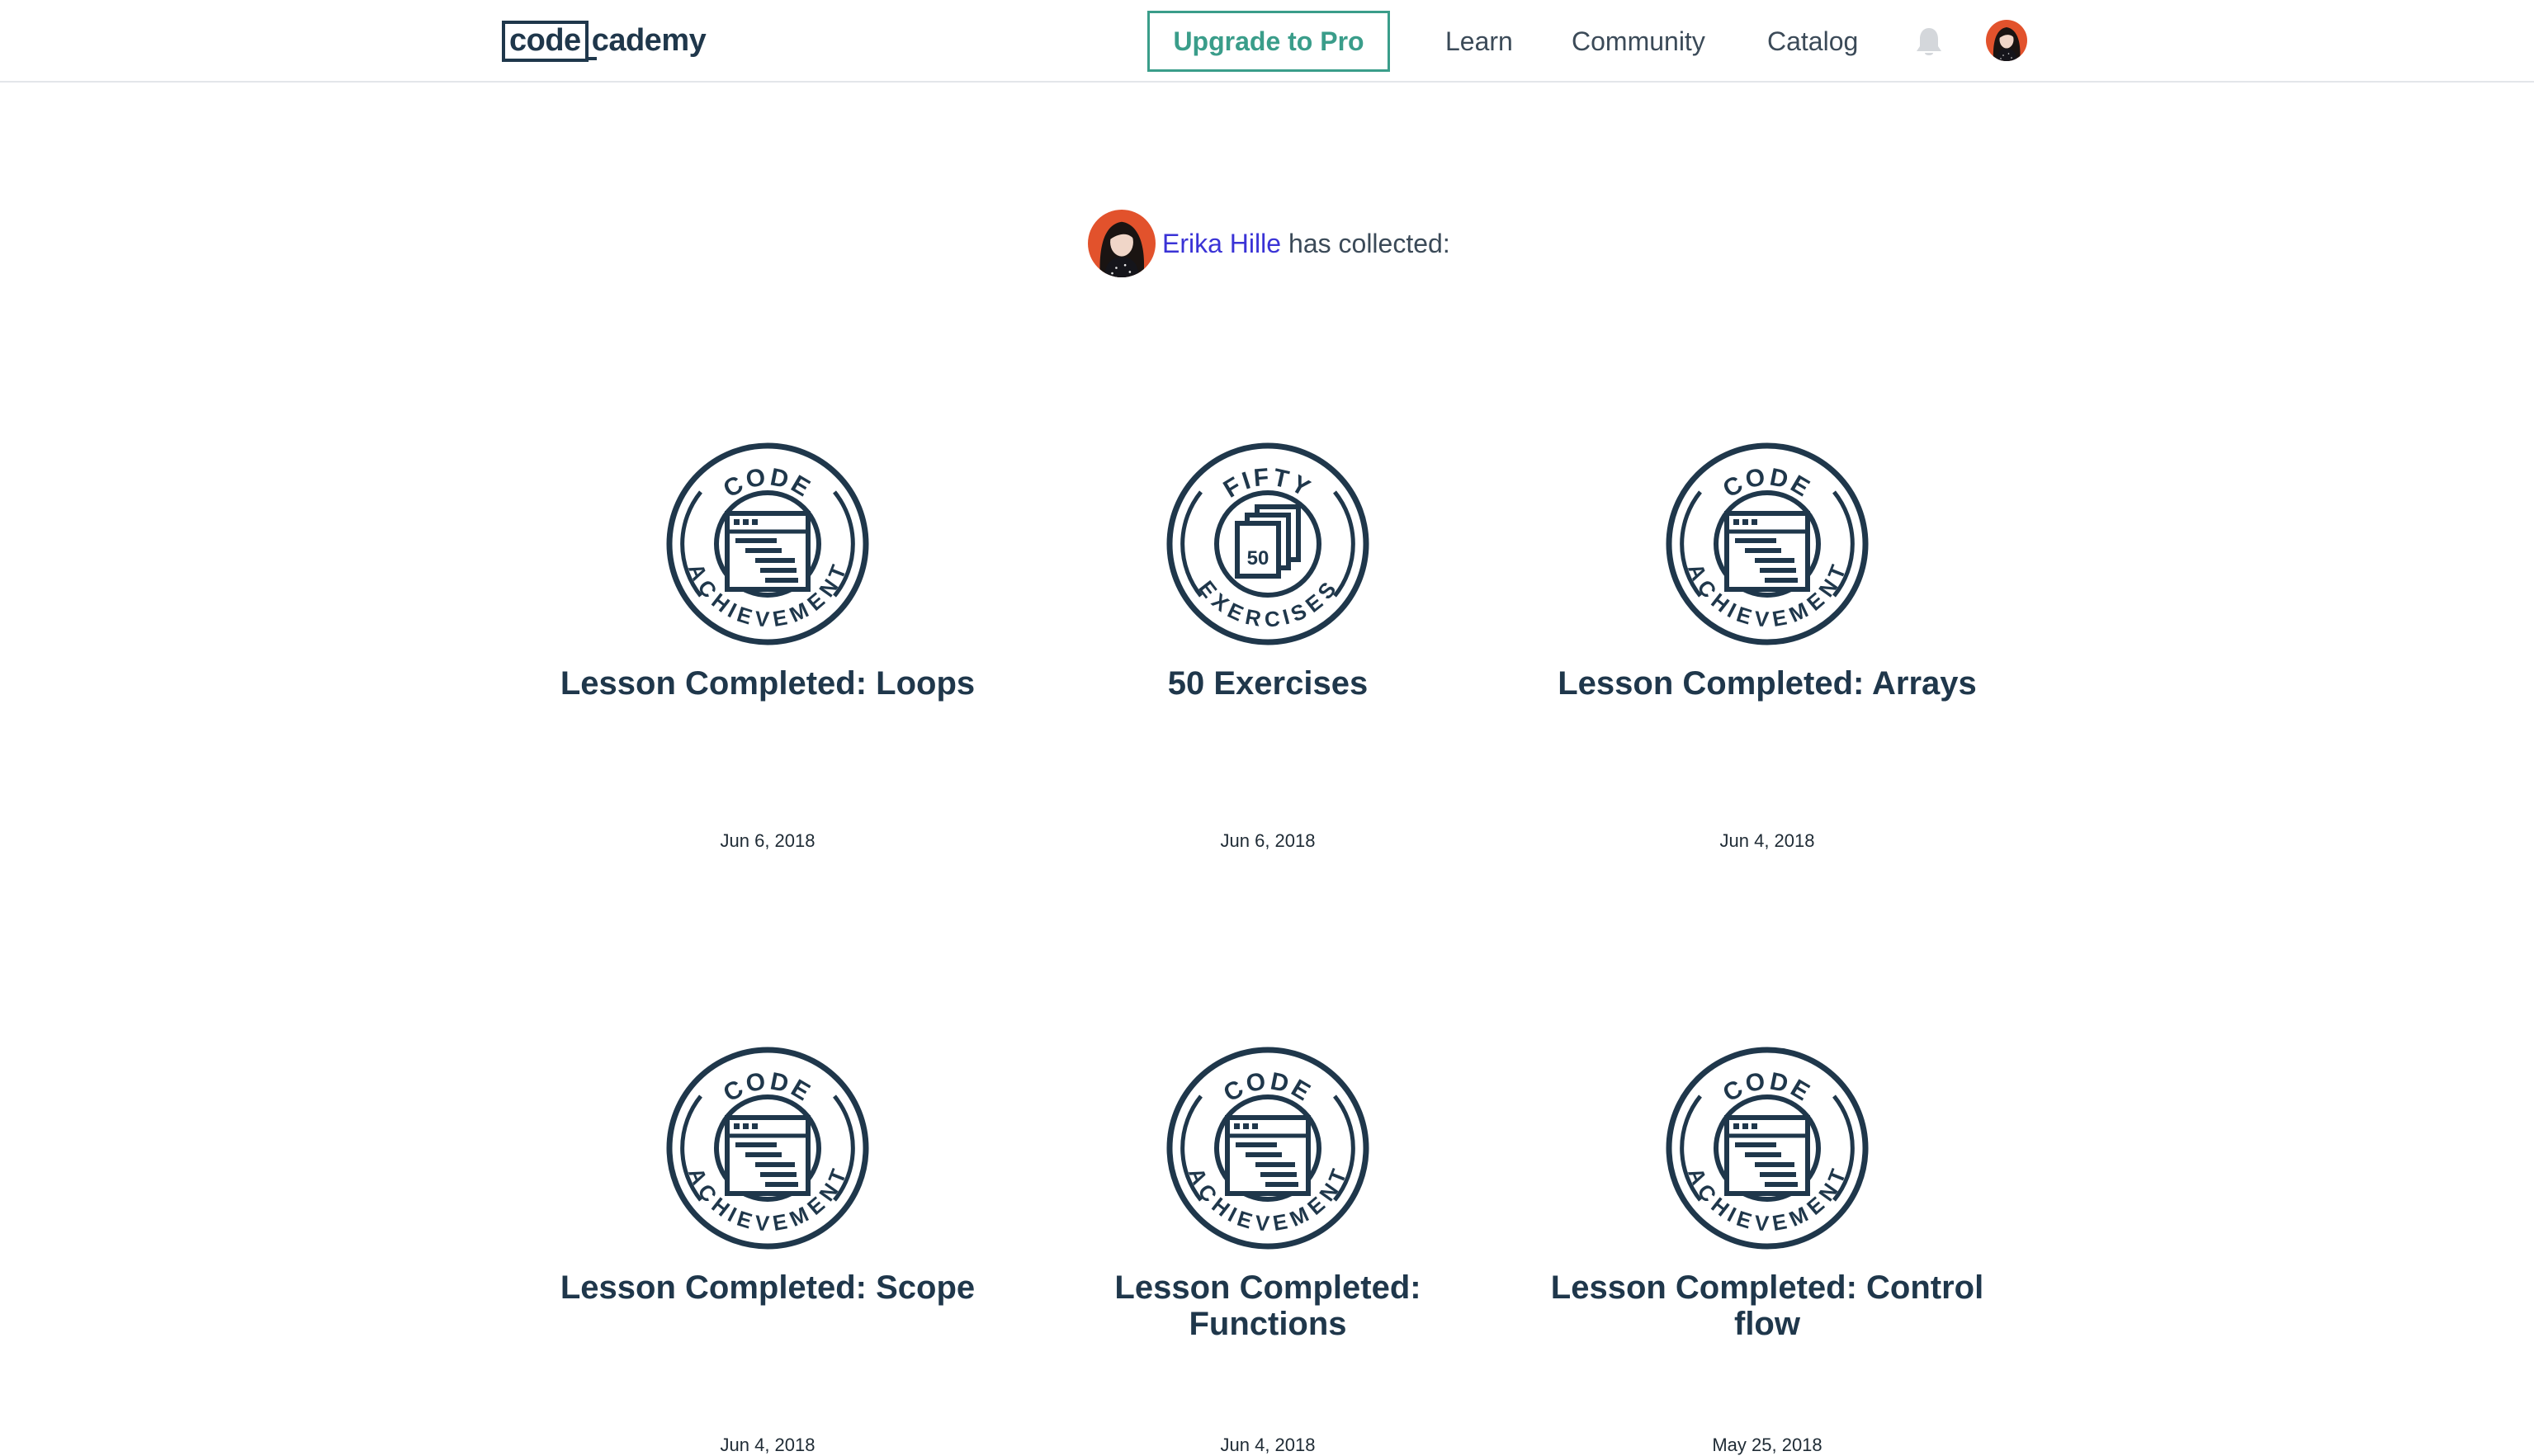 The height and width of the screenshot is (1456, 2534). What do you see at coordinates (1267, 1305) in the screenshot?
I see `achievement-title: Lesson Completed: Functions` at bounding box center [1267, 1305].